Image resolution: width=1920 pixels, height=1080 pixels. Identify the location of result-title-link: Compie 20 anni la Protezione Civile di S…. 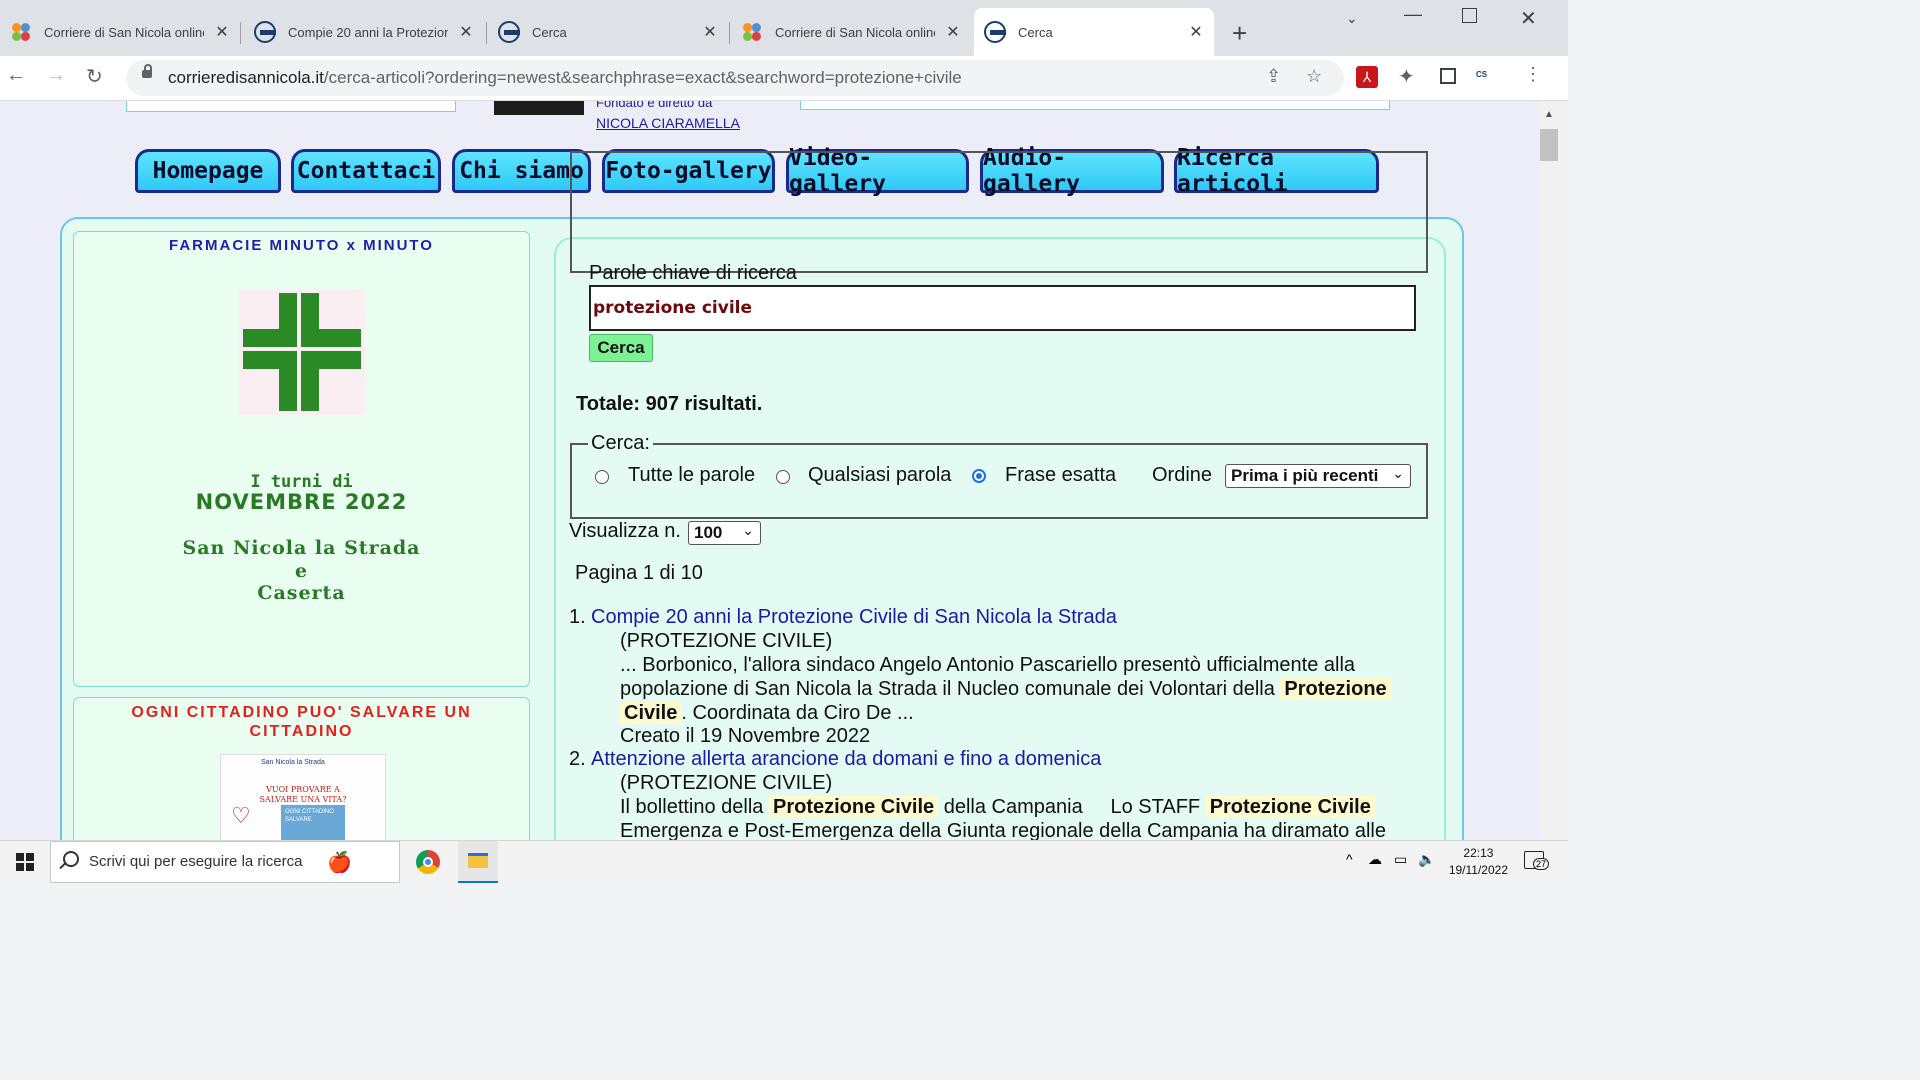
(854, 617).